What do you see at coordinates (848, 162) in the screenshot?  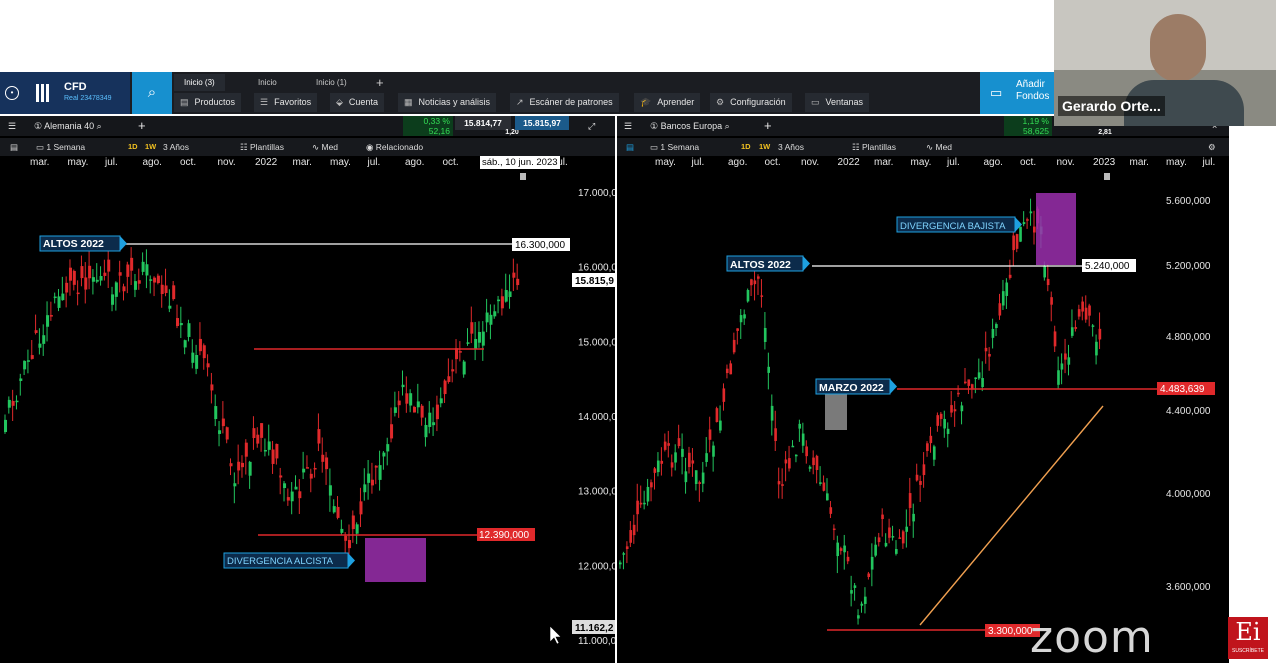 I see `month-tick: 2022` at bounding box center [848, 162].